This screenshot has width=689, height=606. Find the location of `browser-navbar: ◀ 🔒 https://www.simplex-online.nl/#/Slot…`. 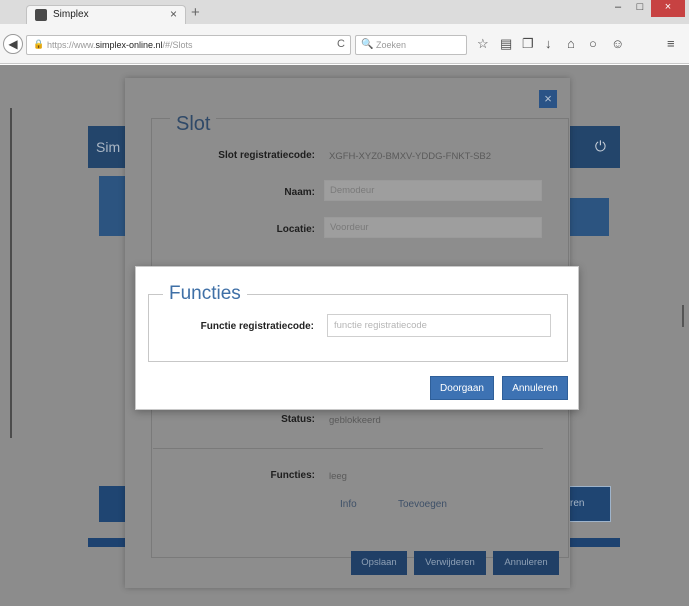

browser-navbar: ◀ 🔒 https://www.simplex-online.nl/#/Slot… is located at coordinates (344, 44).